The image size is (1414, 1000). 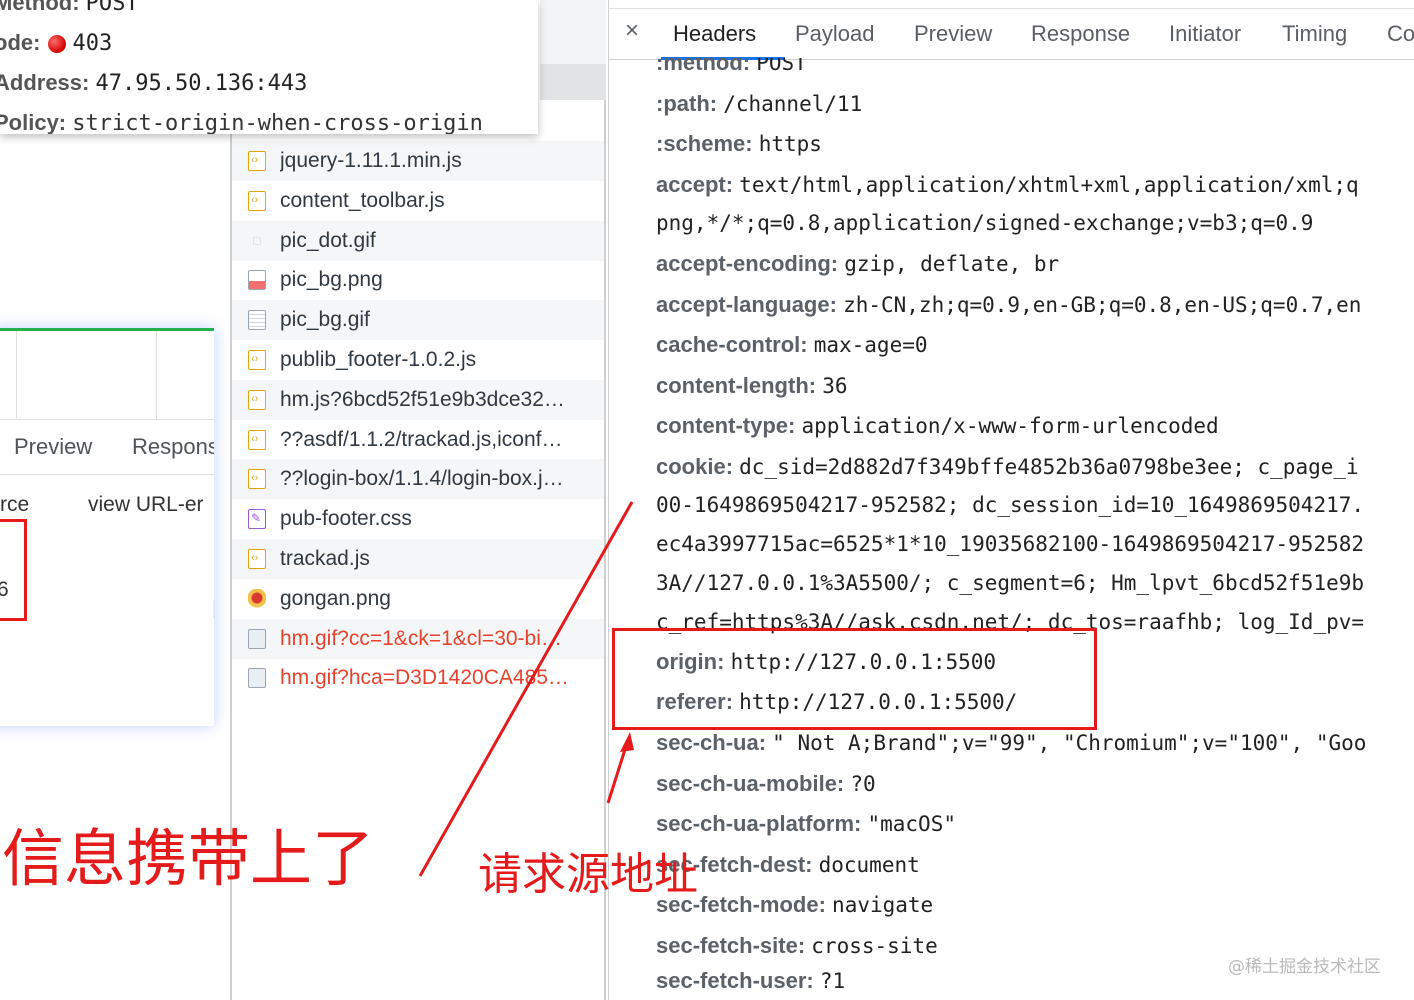 What do you see at coordinates (858, 263) in the screenshot?
I see `header-accept-encoding: accept-encoding: gzip, deflate, br` at bounding box center [858, 263].